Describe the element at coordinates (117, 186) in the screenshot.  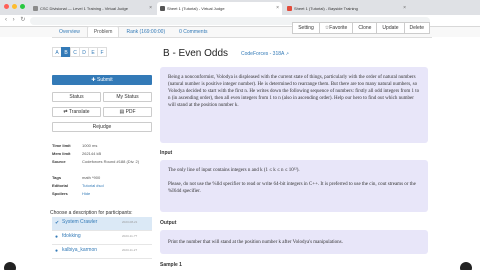
I see `editorial-link: Tutorial #sol` at that location.